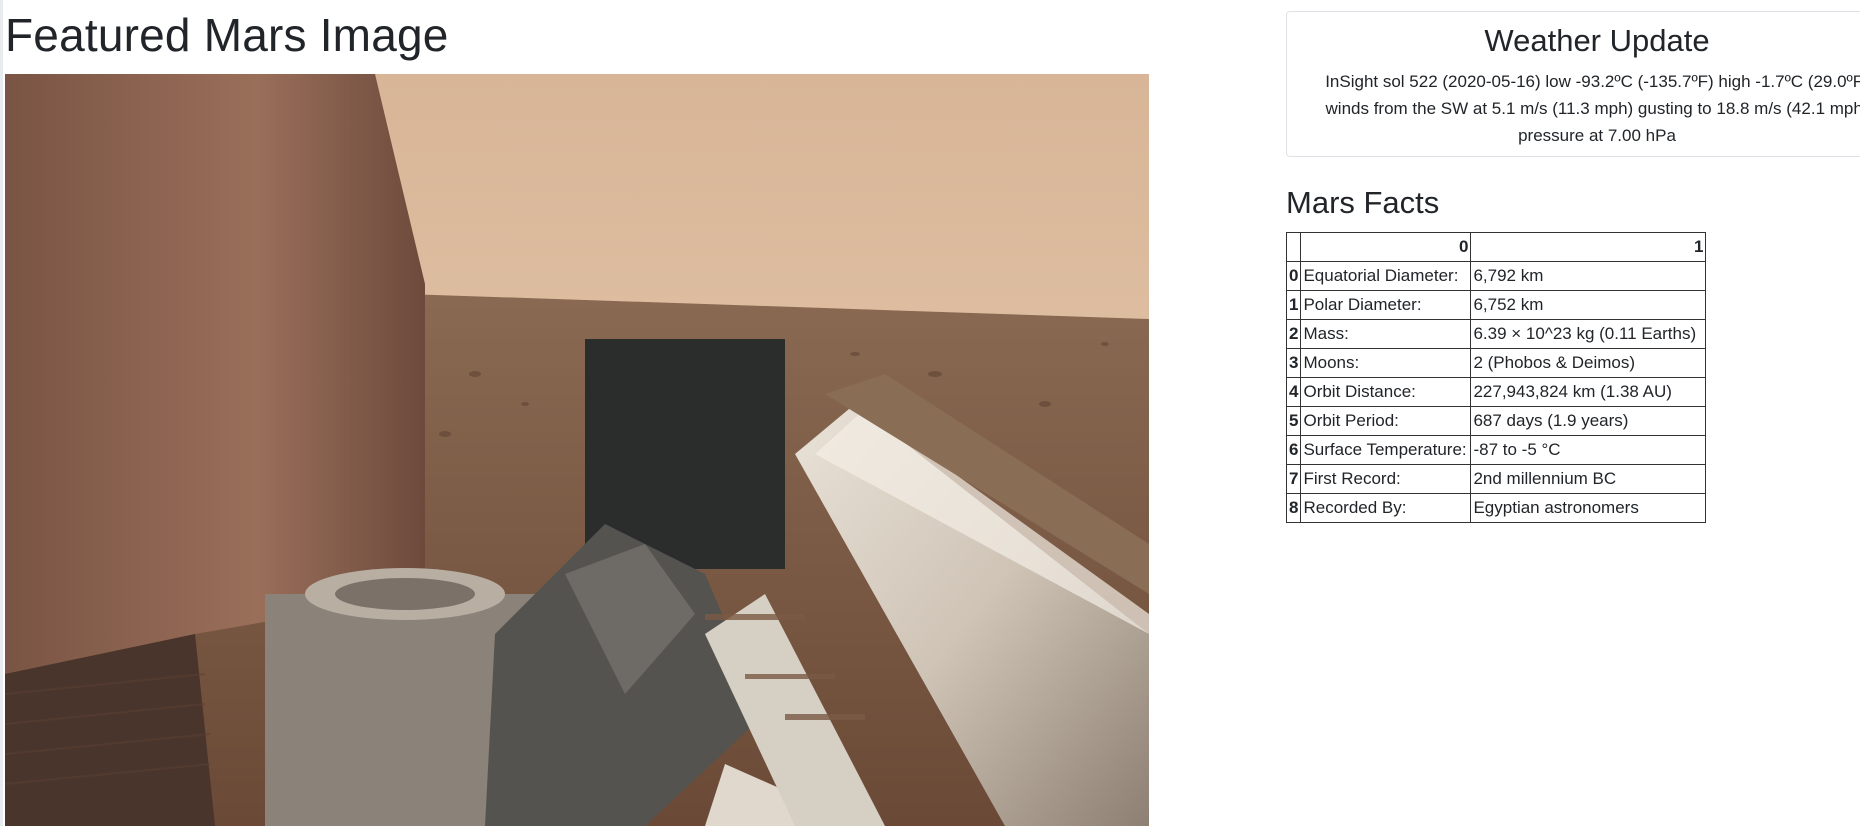  I want to click on table-header-cell: 0, so click(1386, 247).